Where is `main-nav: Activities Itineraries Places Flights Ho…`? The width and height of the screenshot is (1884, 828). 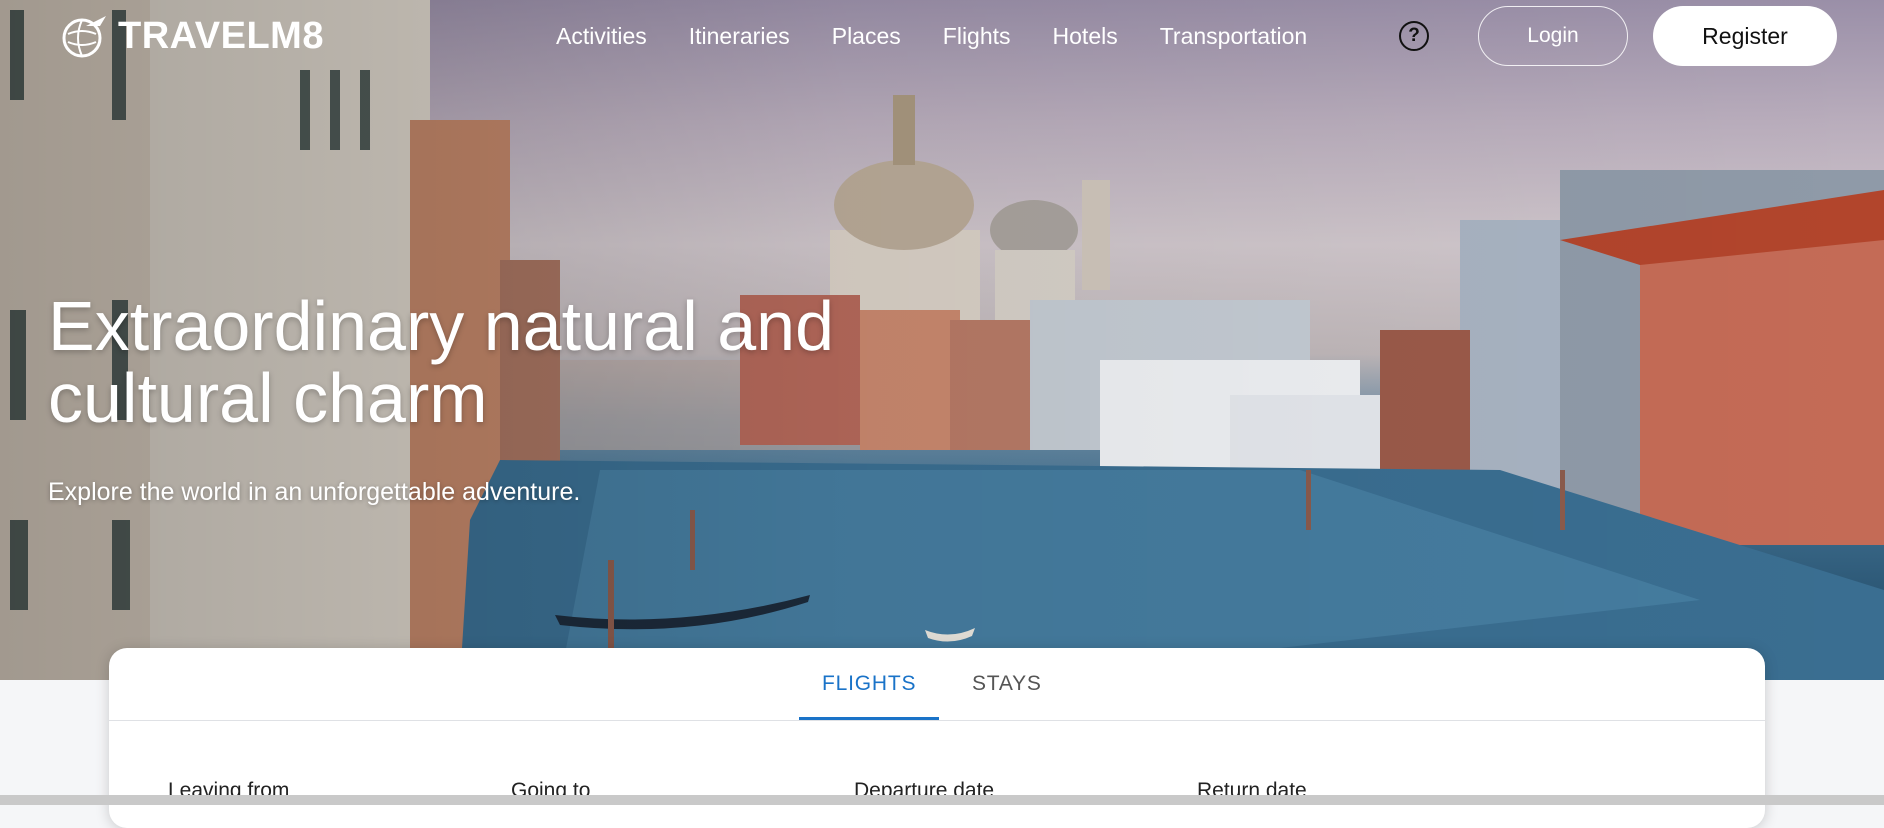
main-nav: Activities Itineraries Places Flights Ho… is located at coordinates (952, 36).